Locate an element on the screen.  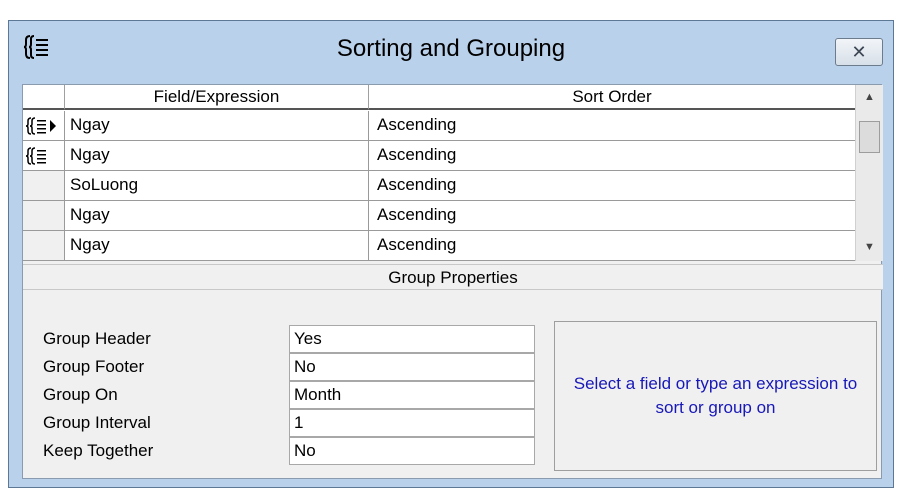
document-caption is located at coordinates (450, 7).